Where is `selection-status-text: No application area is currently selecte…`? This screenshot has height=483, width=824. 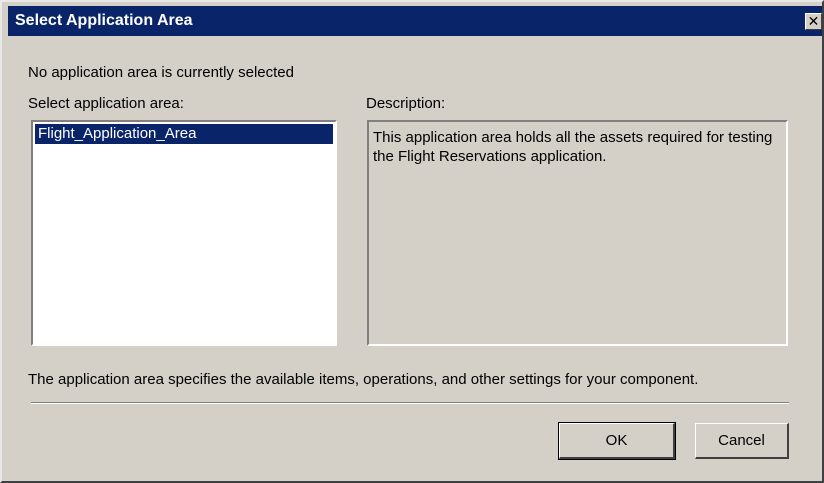 selection-status-text: No application area is currently selecte… is located at coordinates (161, 72).